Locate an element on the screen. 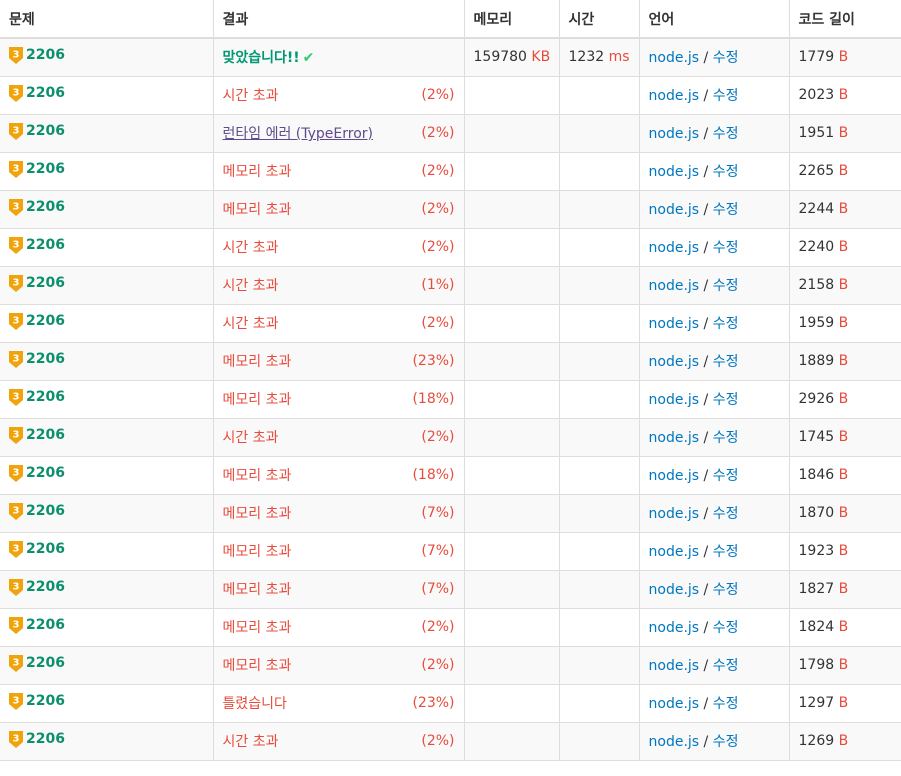 This screenshot has width=901, height=776. cell-result: 런타임 에러 (TypeError) (2%) is located at coordinates (339, 133).